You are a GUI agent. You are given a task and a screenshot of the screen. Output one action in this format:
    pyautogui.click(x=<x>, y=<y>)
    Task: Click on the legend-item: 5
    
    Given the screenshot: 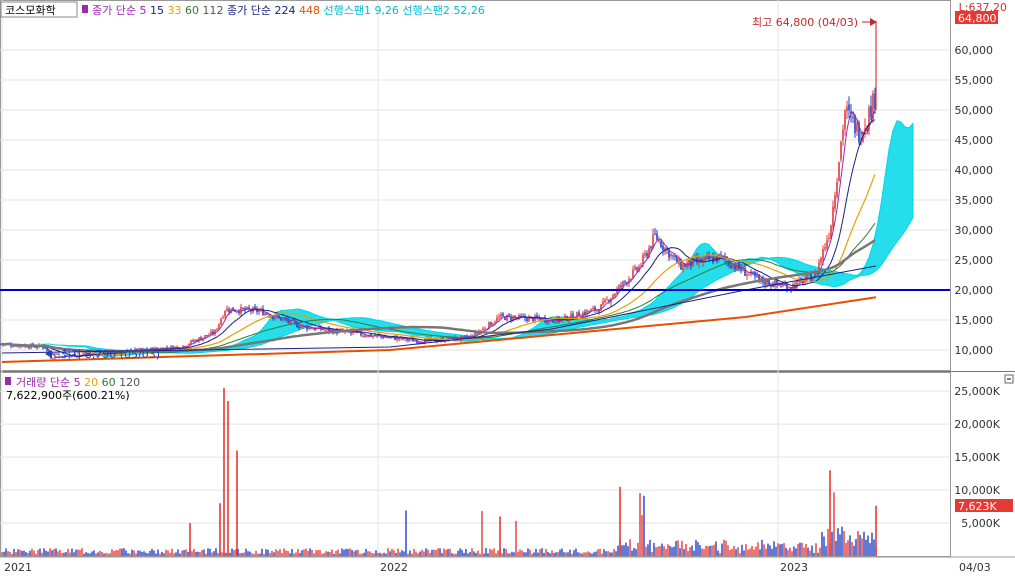 What is the action you would take?
    pyautogui.click(x=141, y=10)
    